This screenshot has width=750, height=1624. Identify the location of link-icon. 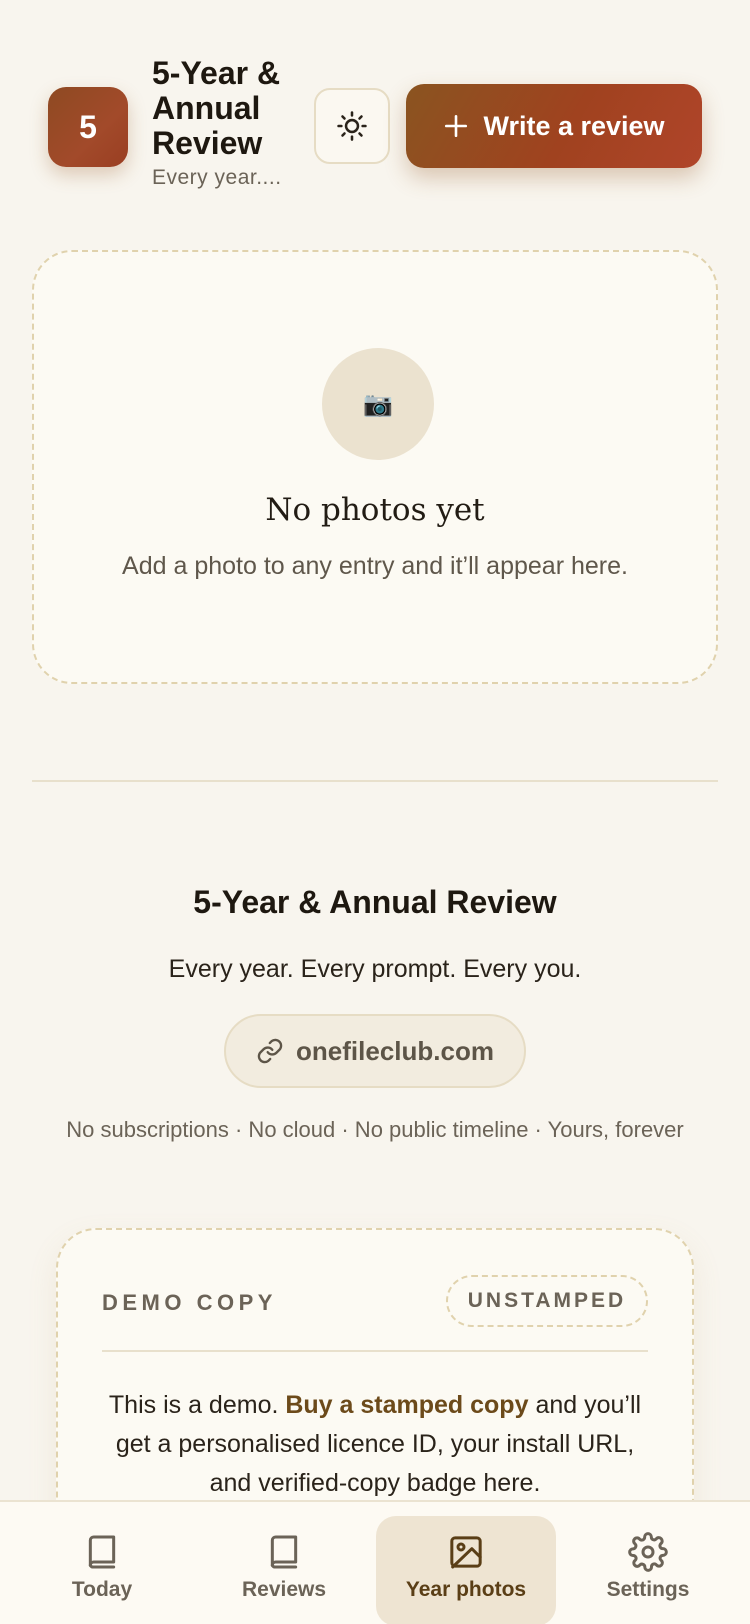
(270, 1051).